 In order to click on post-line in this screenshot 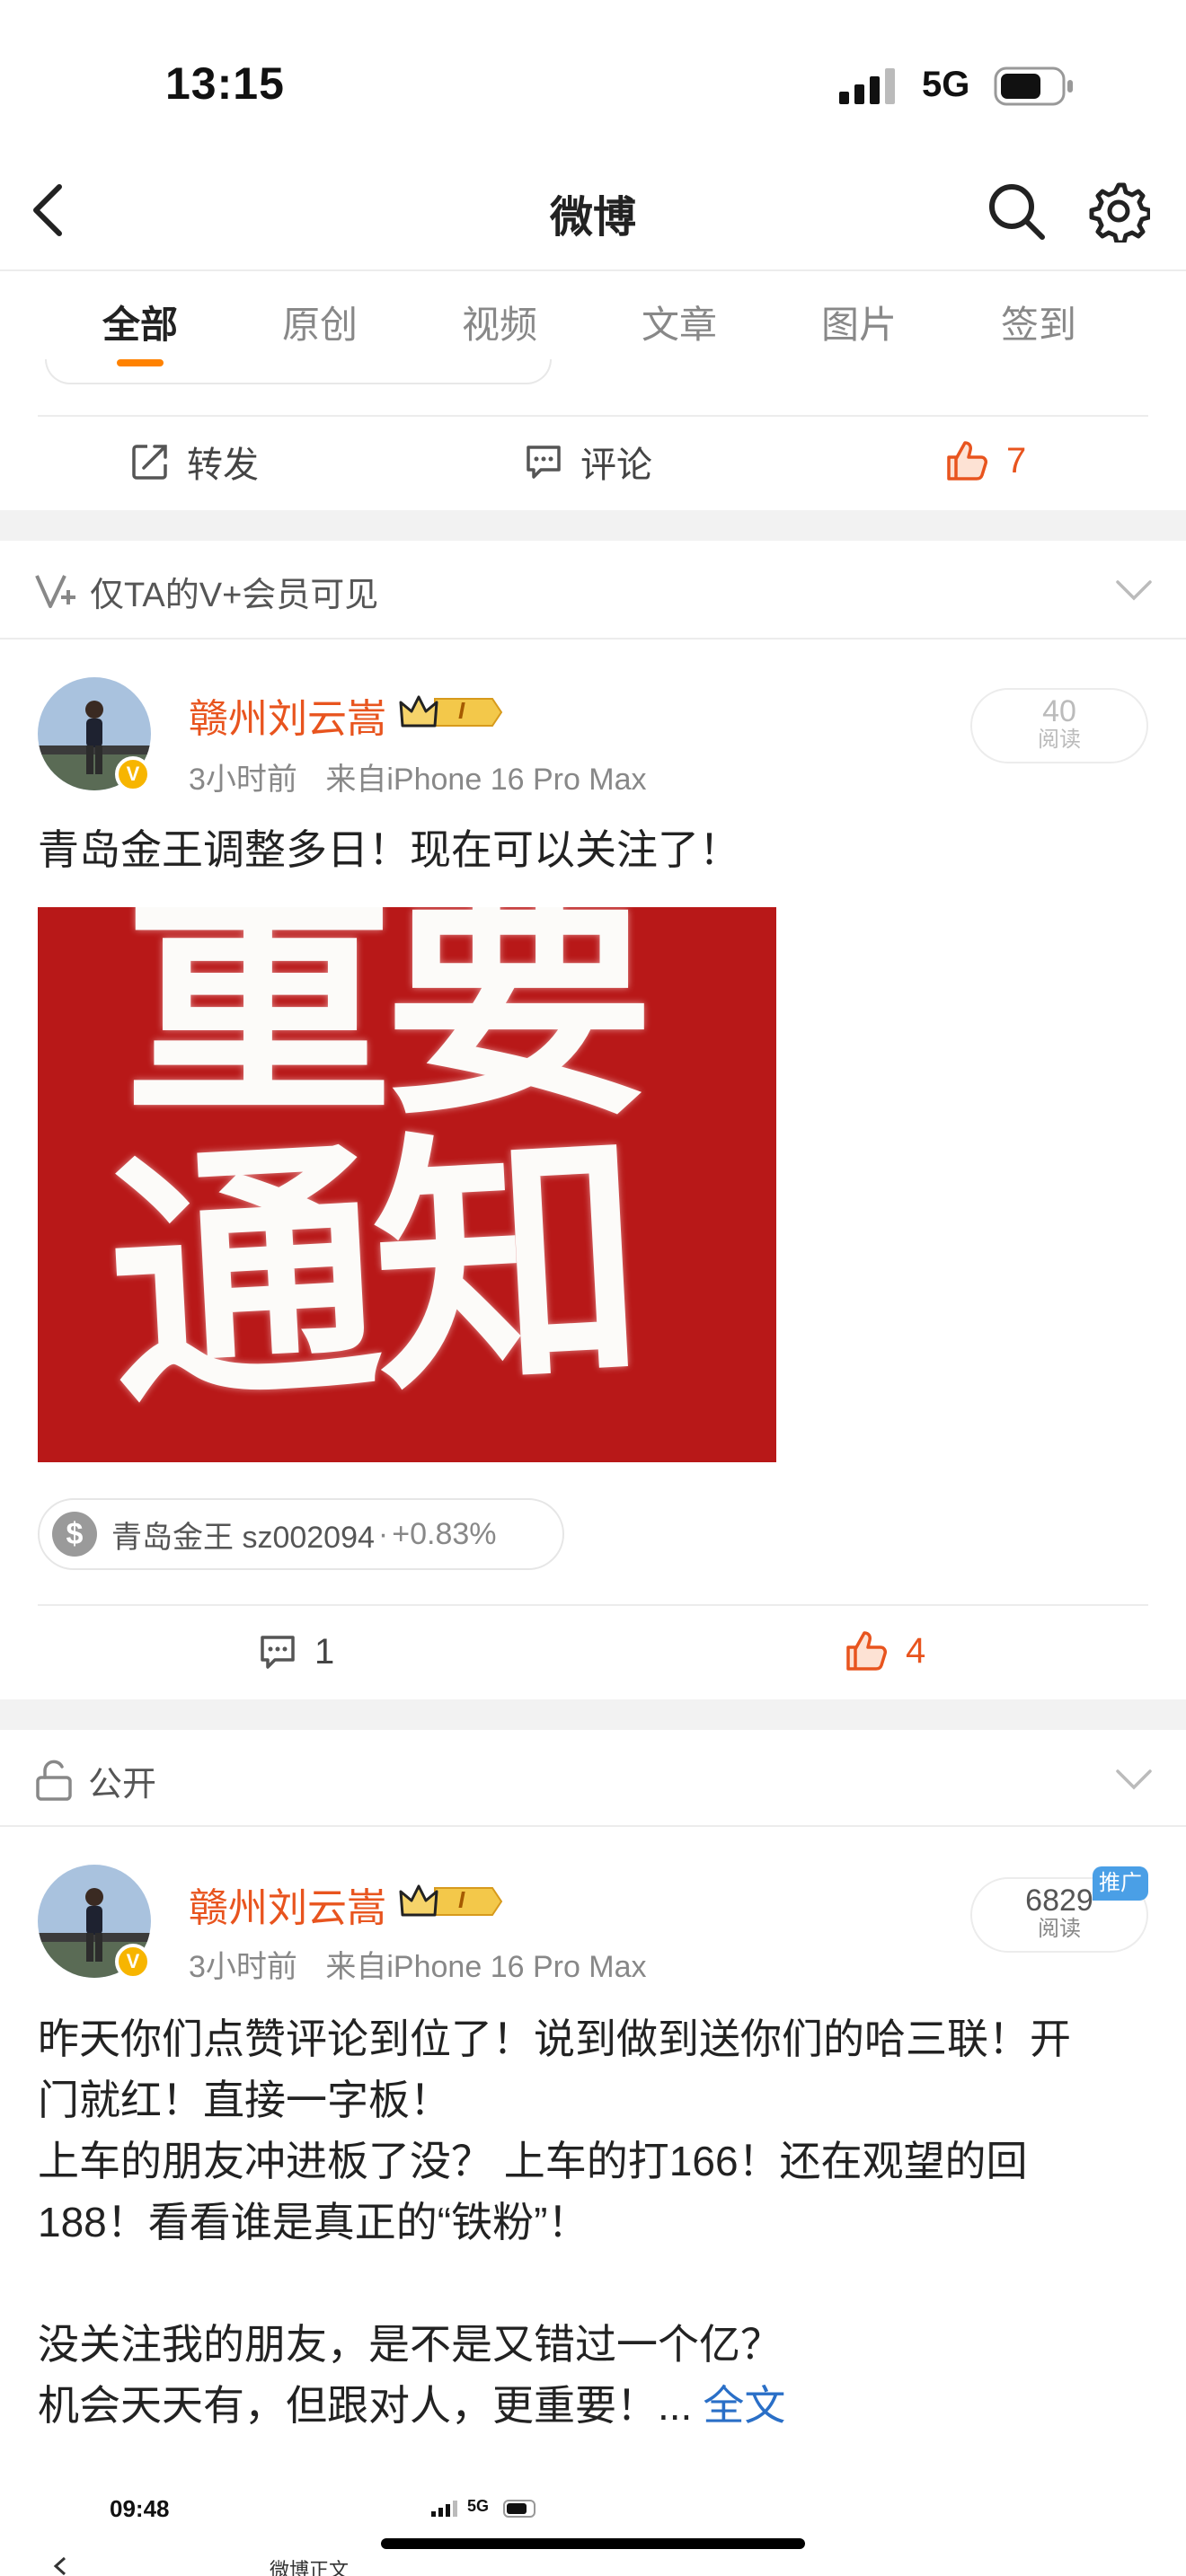, I will do `click(595, 2283)`.